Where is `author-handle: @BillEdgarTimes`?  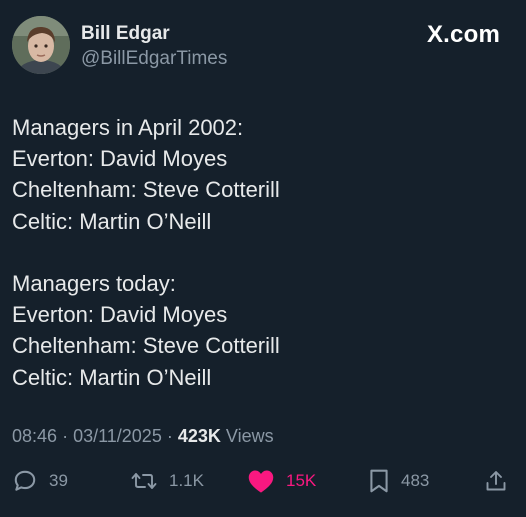
author-handle: @BillEdgarTimes is located at coordinates (154, 59).